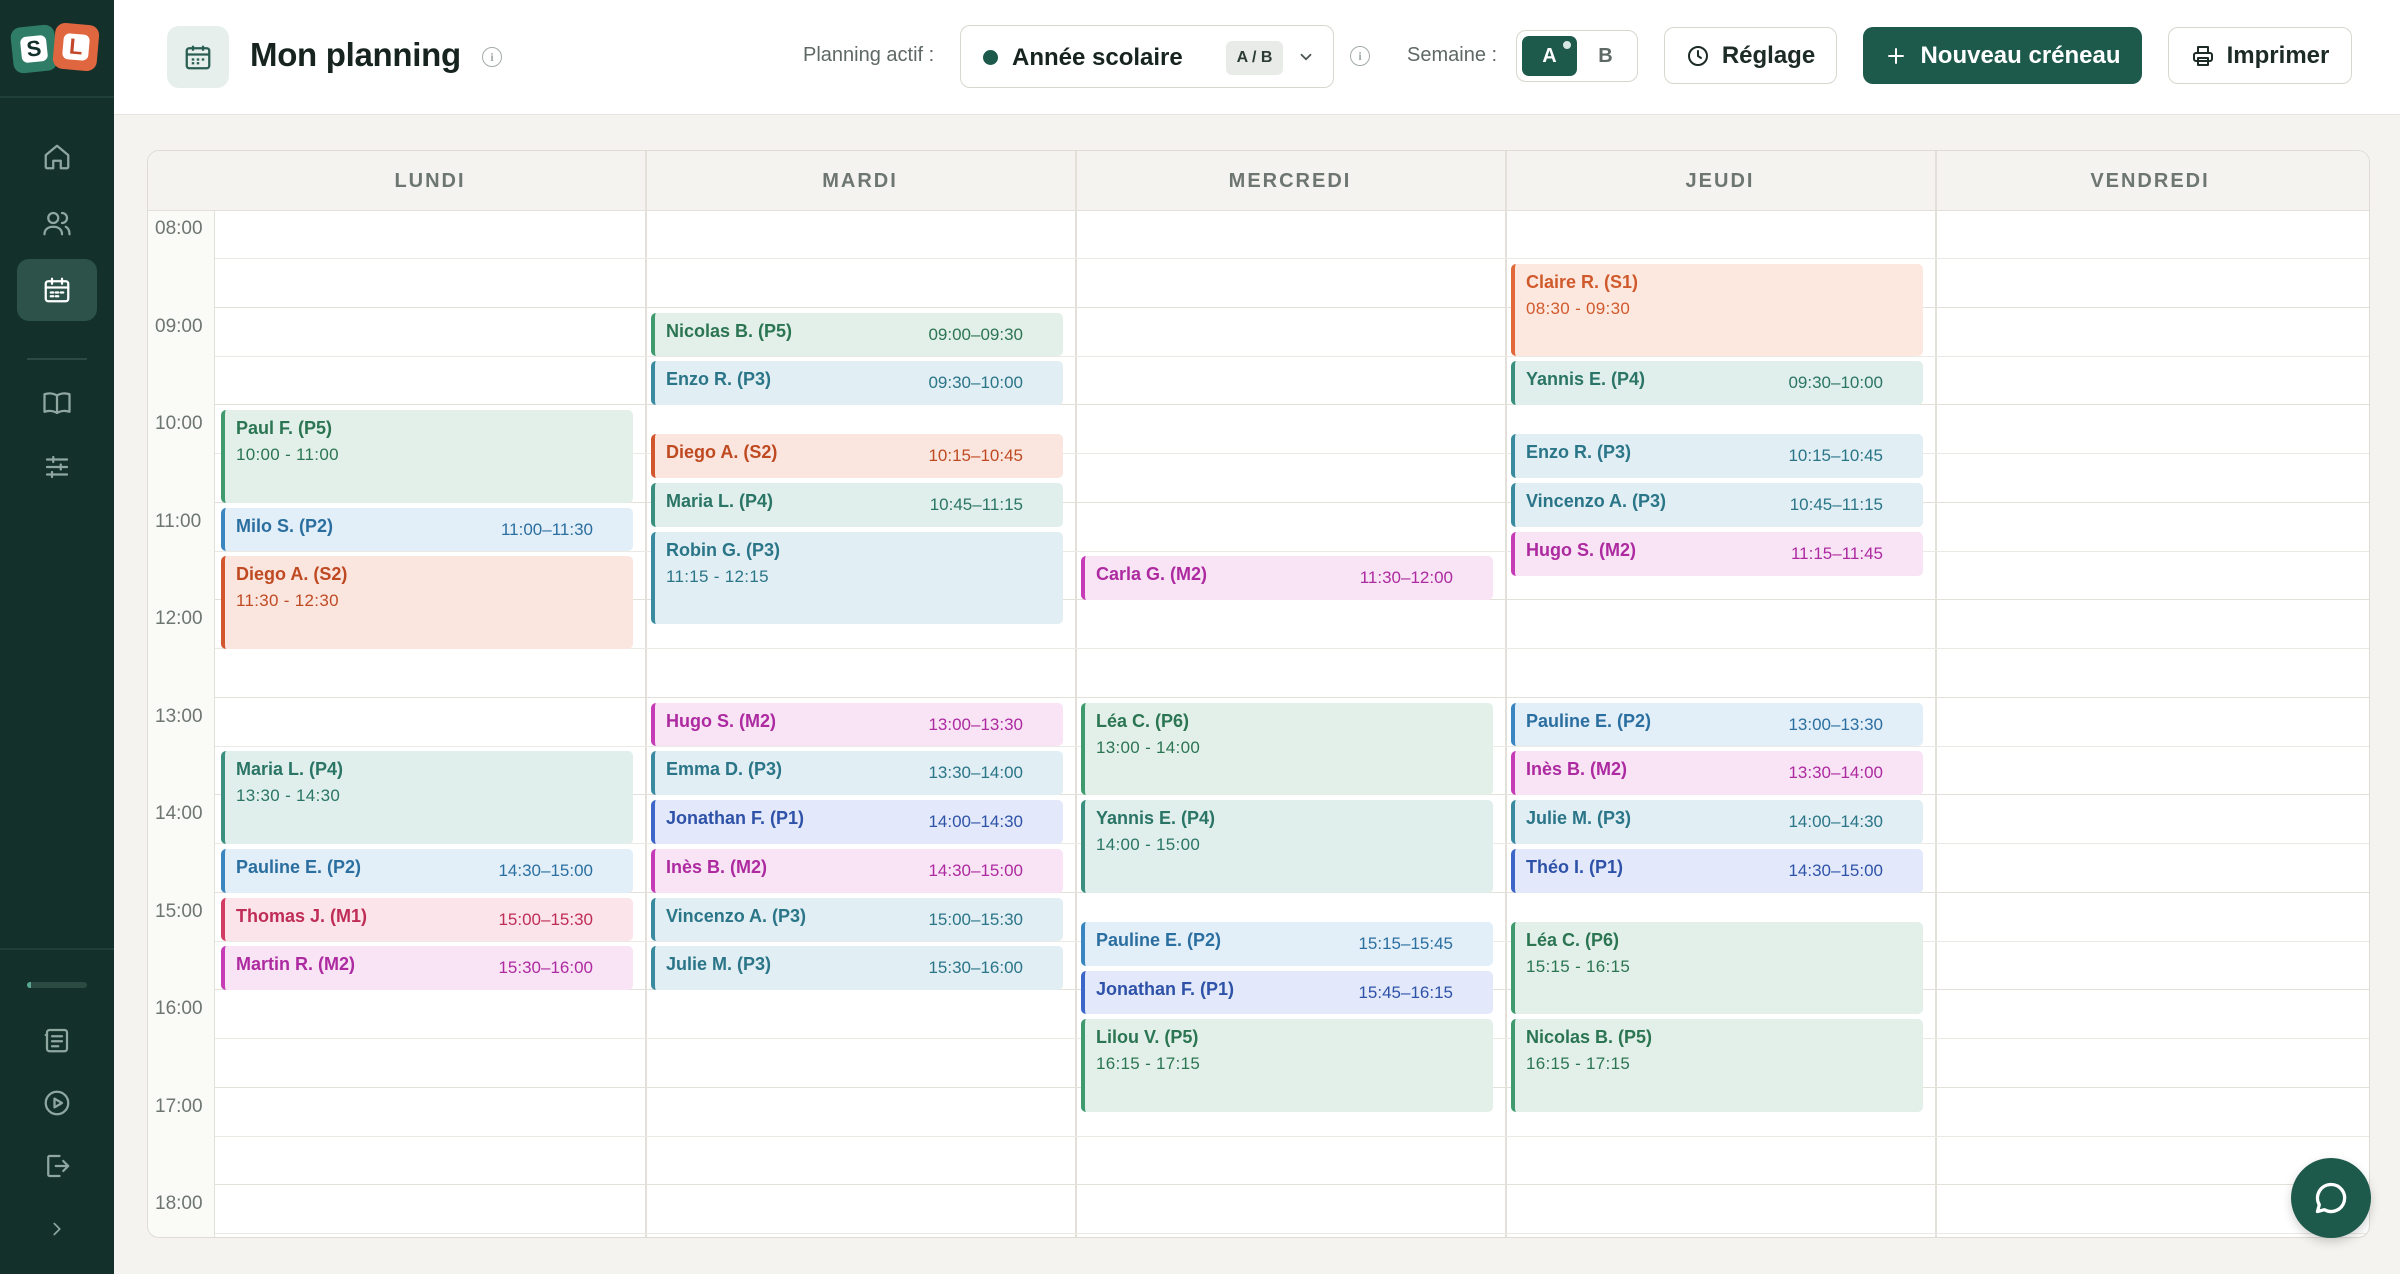 Image resolution: width=2400 pixels, height=1274 pixels. I want to click on schedule-slot: Yannis E. (P4) 09:30–10:00, so click(1717, 383).